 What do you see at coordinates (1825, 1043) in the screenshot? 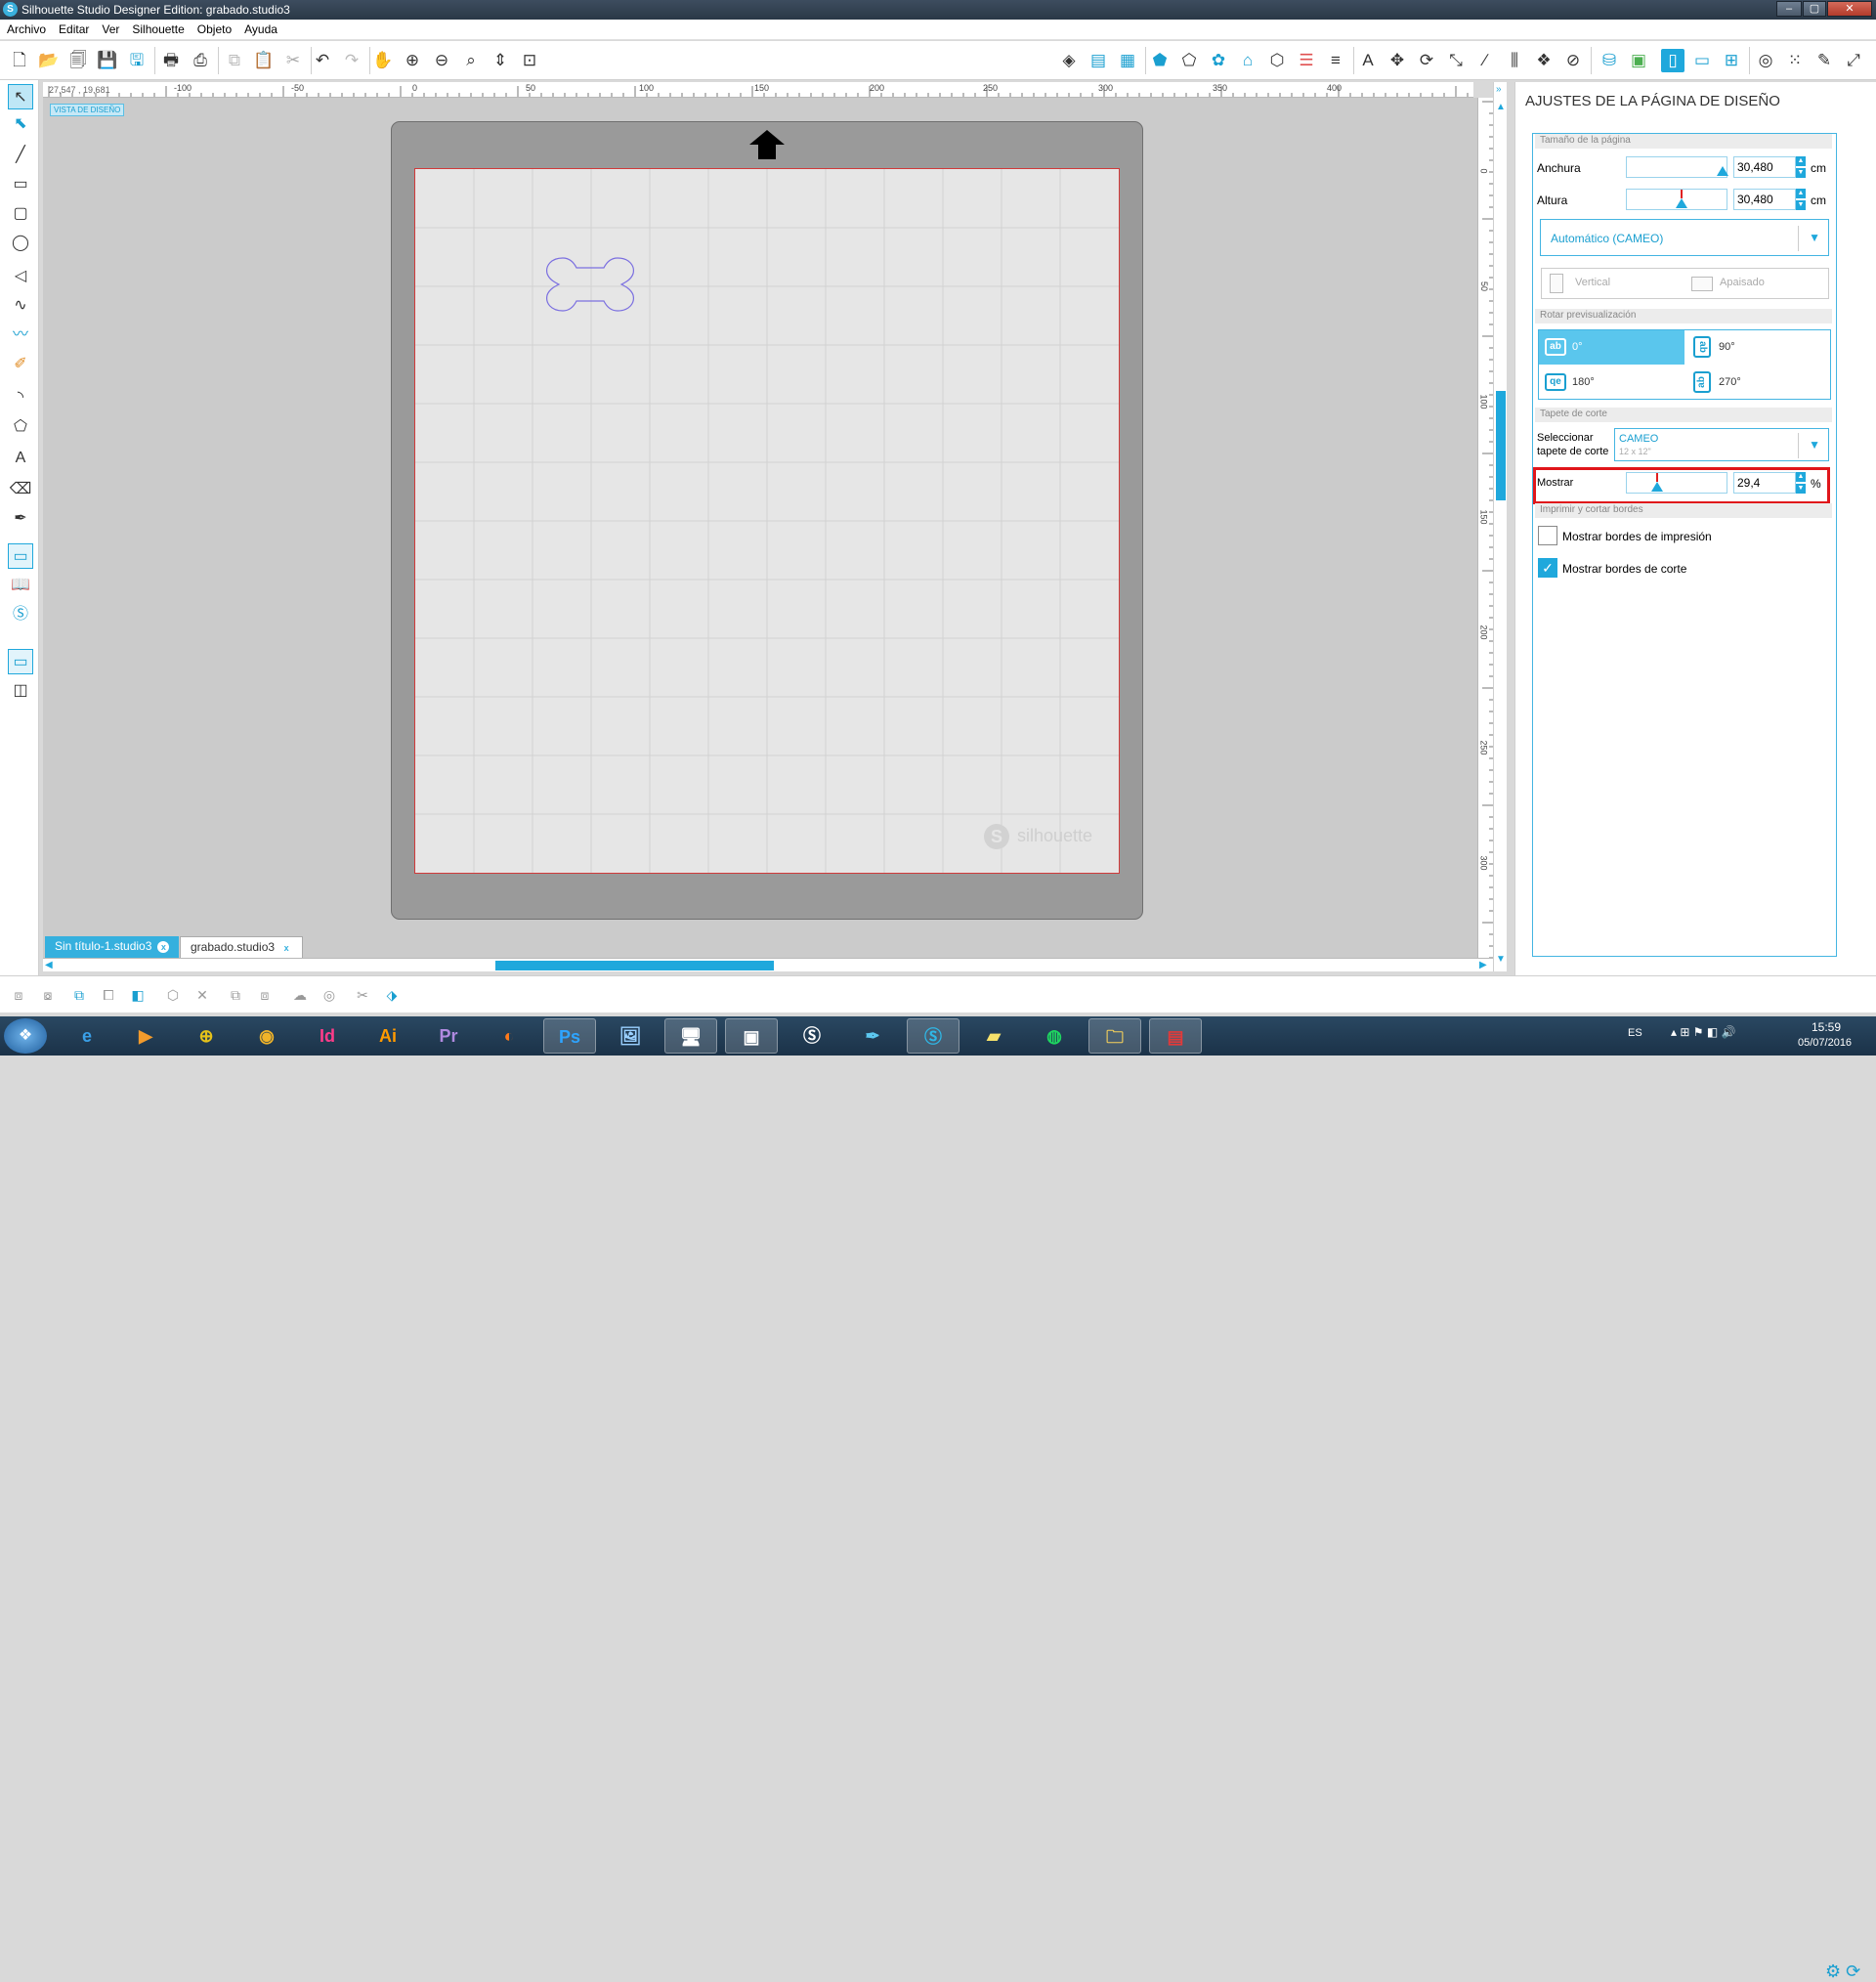
I see `clock-date: 05/07/2016` at bounding box center [1825, 1043].